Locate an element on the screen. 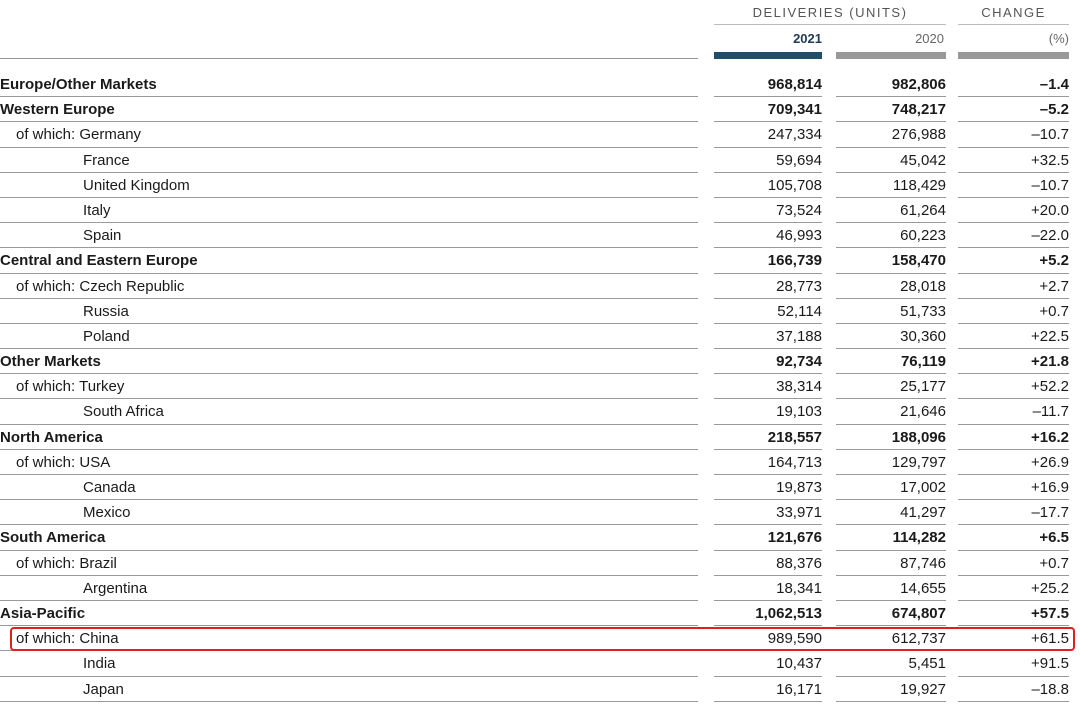  value-2020: 60,223 is located at coordinates (891, 236).